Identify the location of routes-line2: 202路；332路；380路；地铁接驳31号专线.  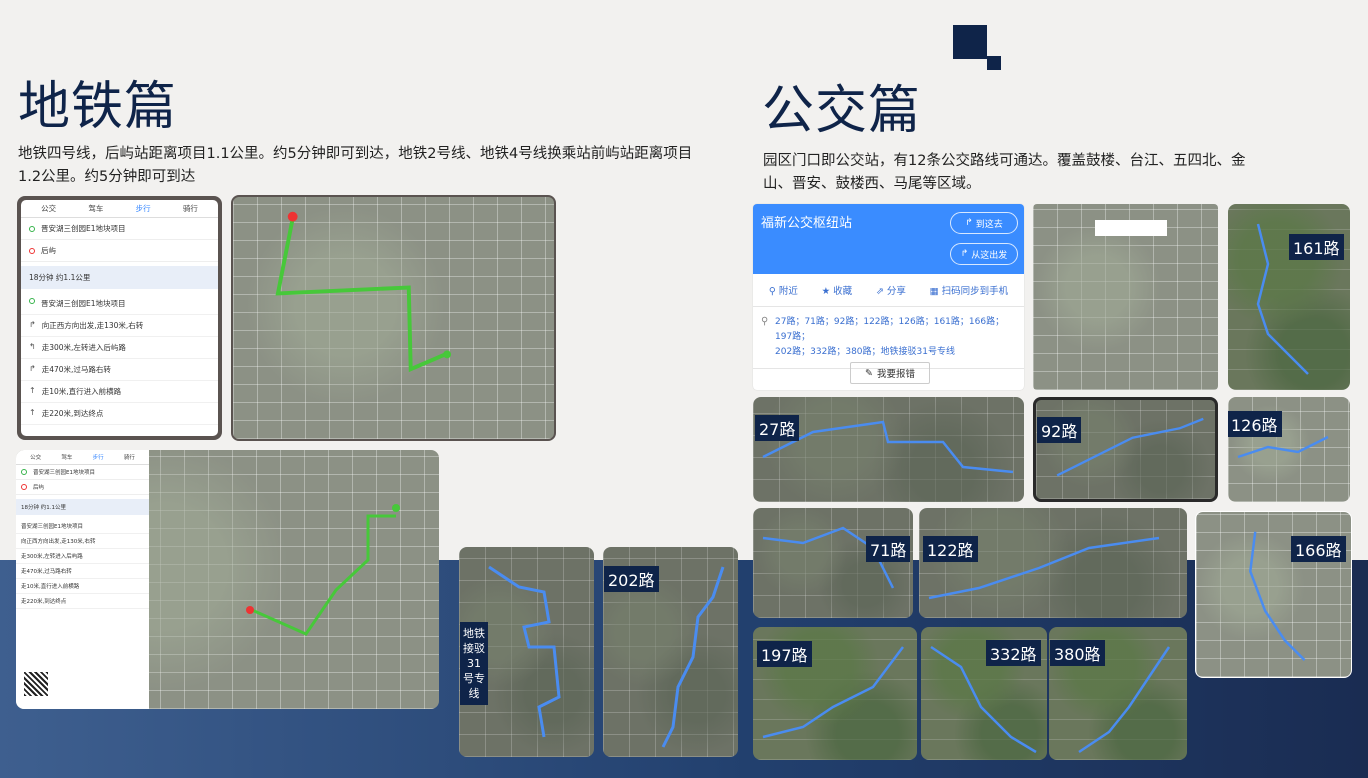
(895, 352).